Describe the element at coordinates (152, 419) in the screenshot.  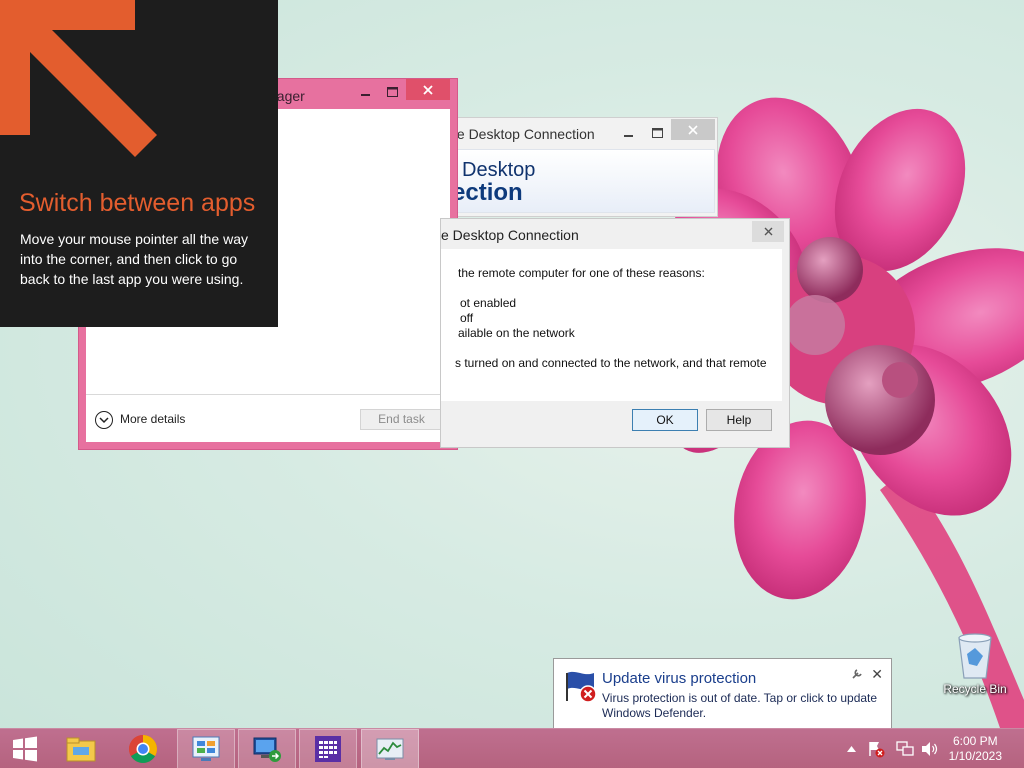
I see `more-details-link: More details` at that location.